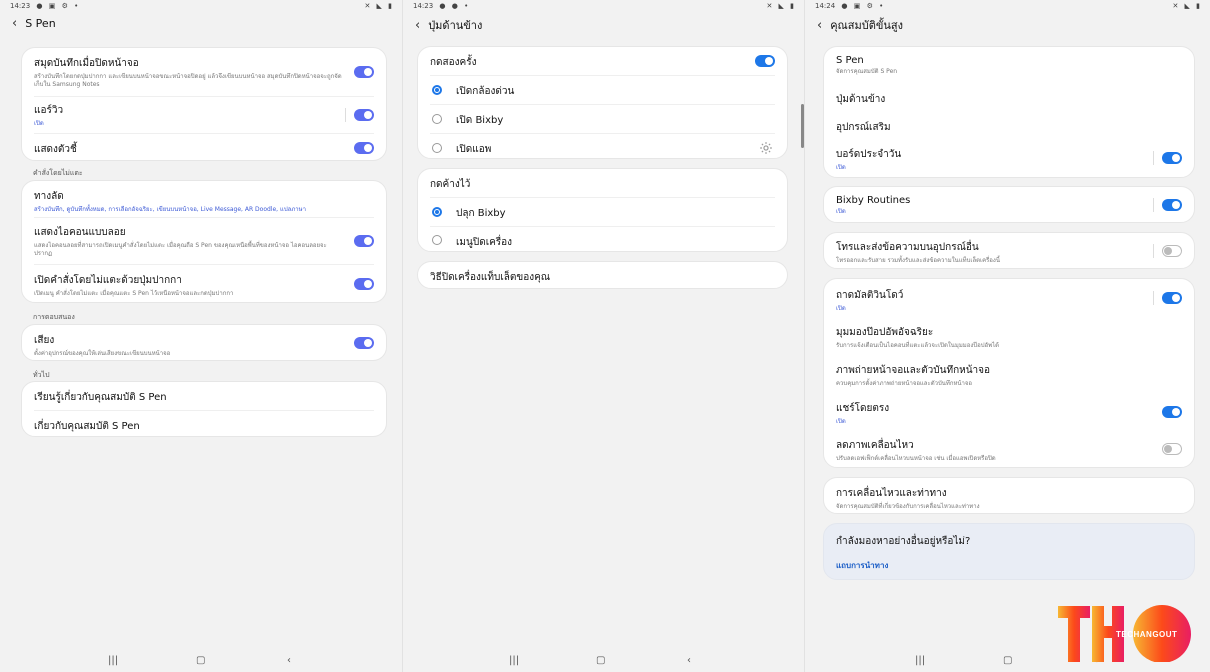  Describe the element at coordinates (108, 280) in the screenshot. I see `row-title: เปิดคำสั่งโดยไม่แตะด้วยปุ่มปากกา` at that location.